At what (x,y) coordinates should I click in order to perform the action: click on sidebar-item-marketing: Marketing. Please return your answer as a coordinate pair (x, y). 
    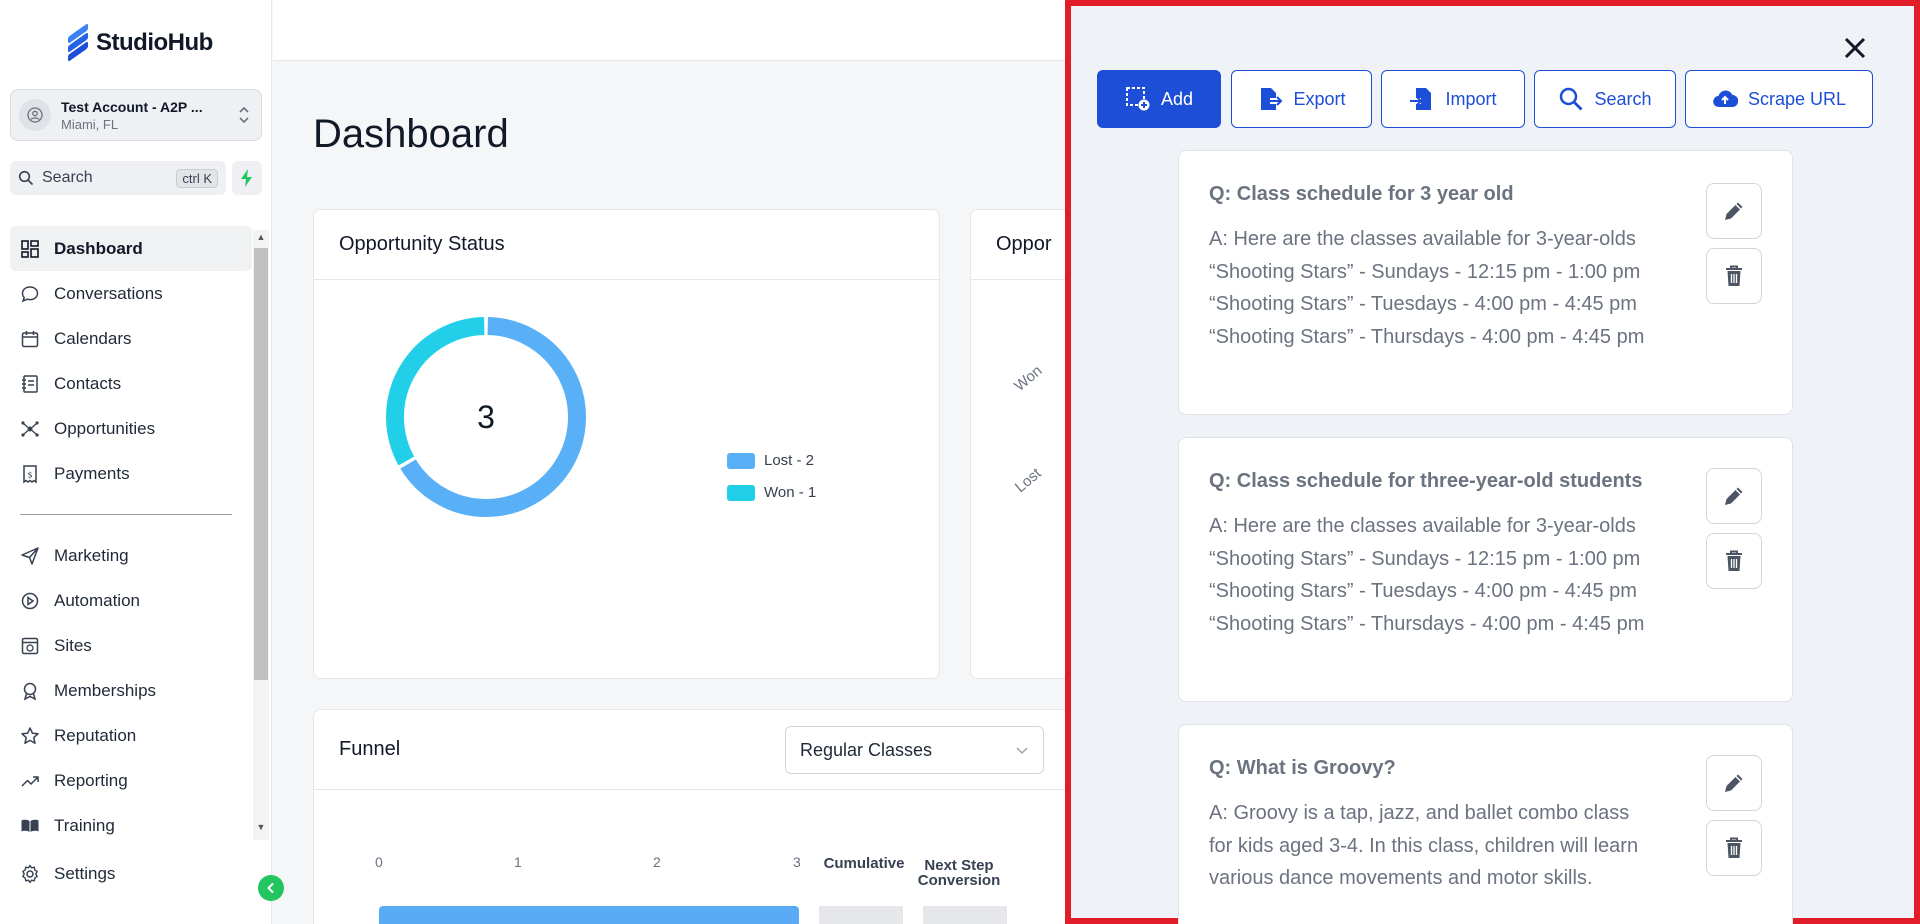
    Looking at the image, I should click on (131, 555).